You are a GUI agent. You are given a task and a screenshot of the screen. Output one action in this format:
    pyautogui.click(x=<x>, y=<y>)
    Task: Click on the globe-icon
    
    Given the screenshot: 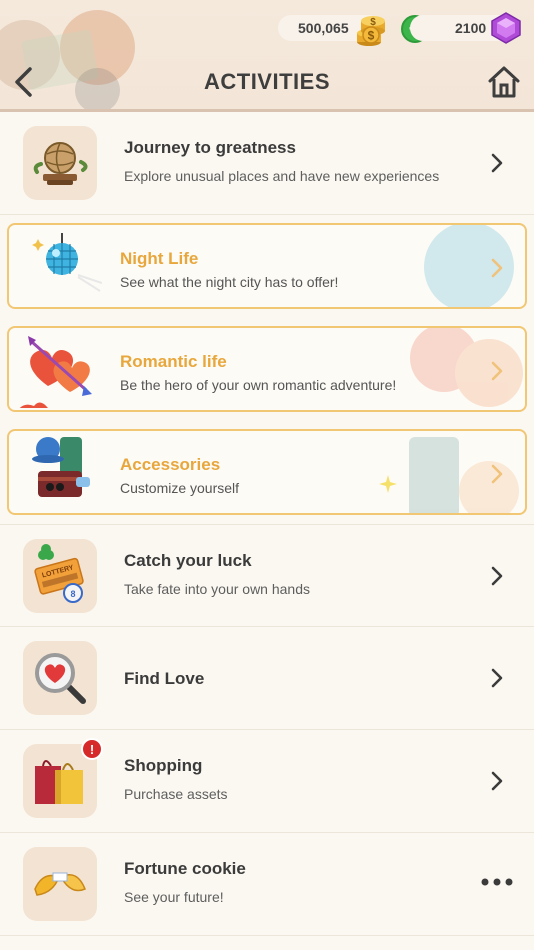 What is the action you would take?
    pyautogui.click(x=60, y=163)
    